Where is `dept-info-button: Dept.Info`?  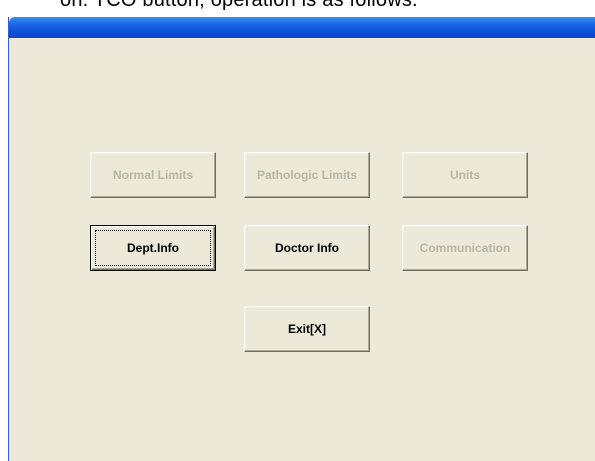
dept-info-button: Dept.Info is located at coordinates (153, 248).